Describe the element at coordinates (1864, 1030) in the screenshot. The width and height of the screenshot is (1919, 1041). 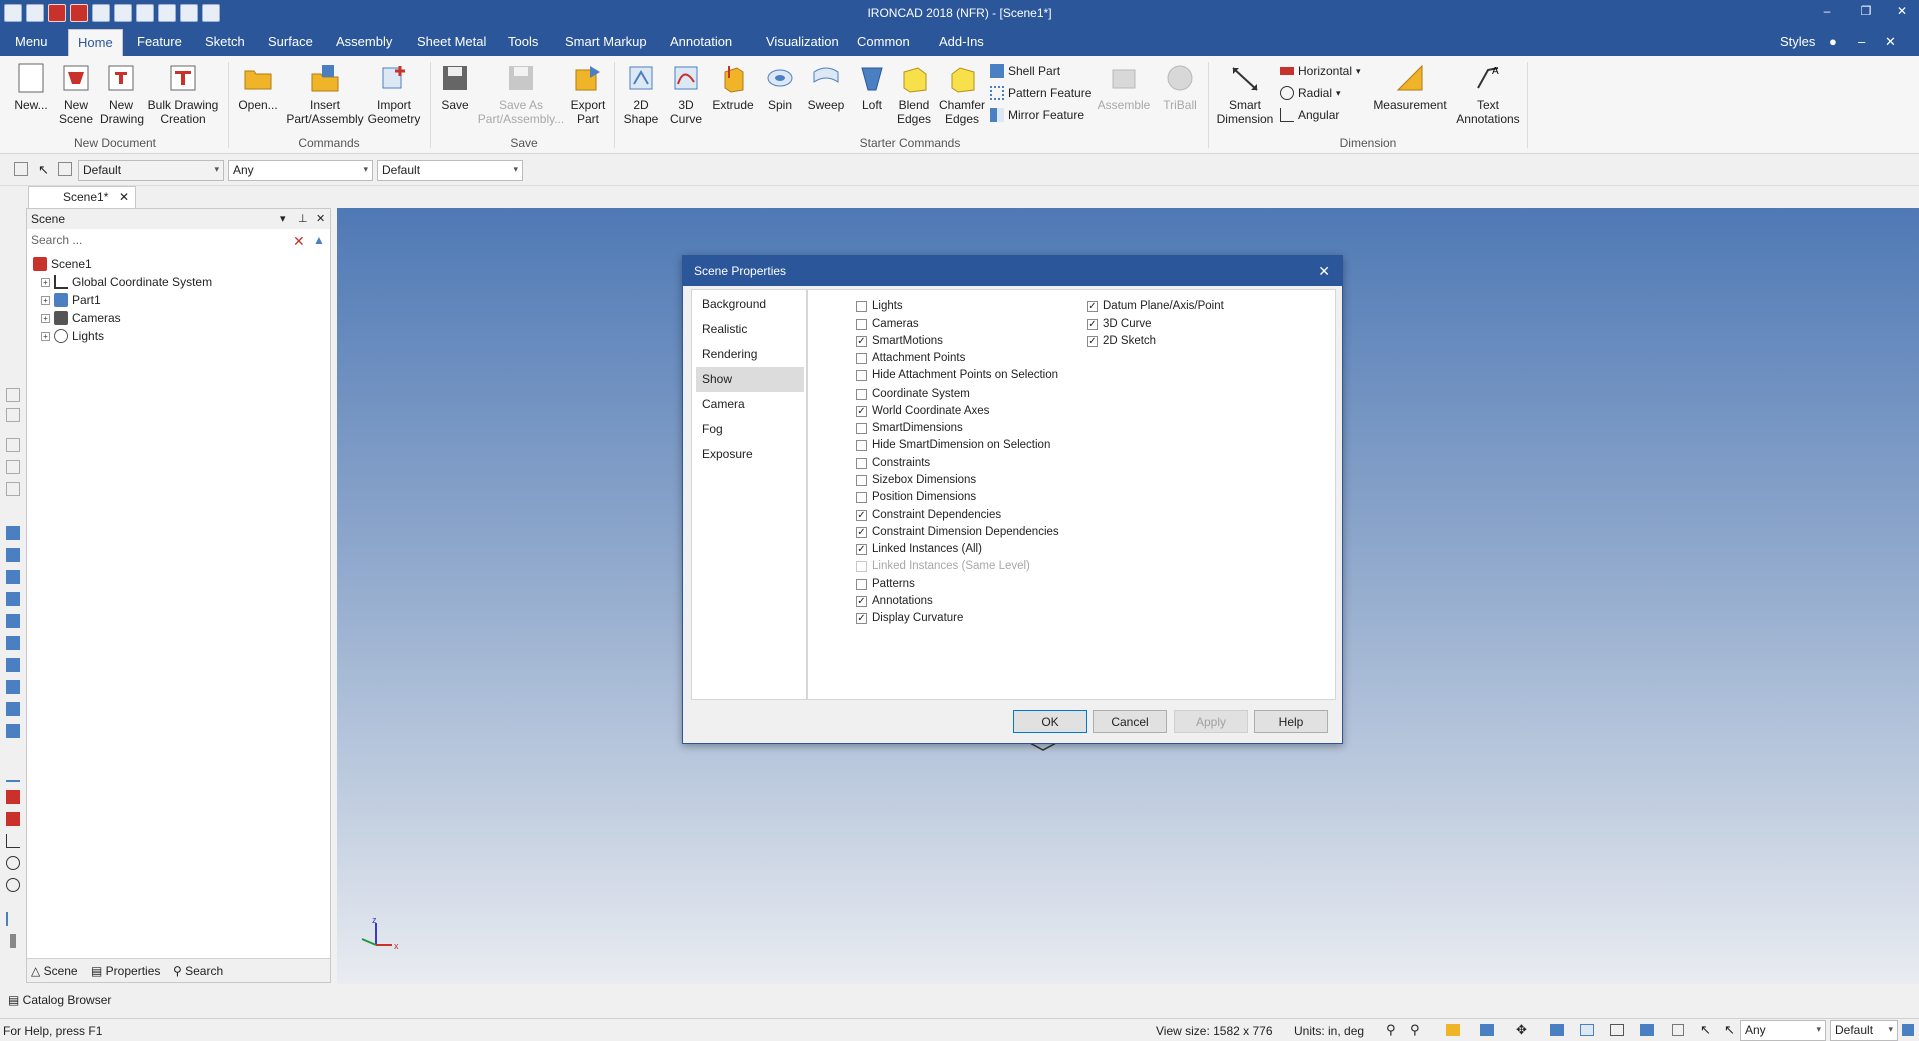
I see `status-style-combo: Default ▾` at that location.